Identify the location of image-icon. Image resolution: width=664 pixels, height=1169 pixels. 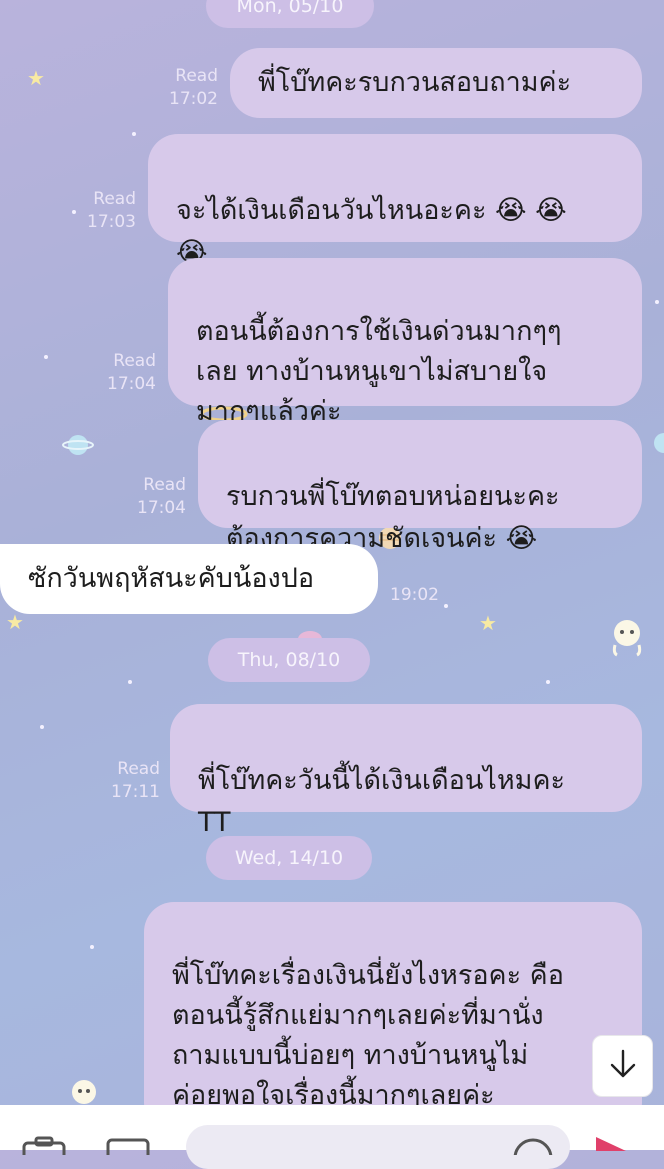
(128, 1149).